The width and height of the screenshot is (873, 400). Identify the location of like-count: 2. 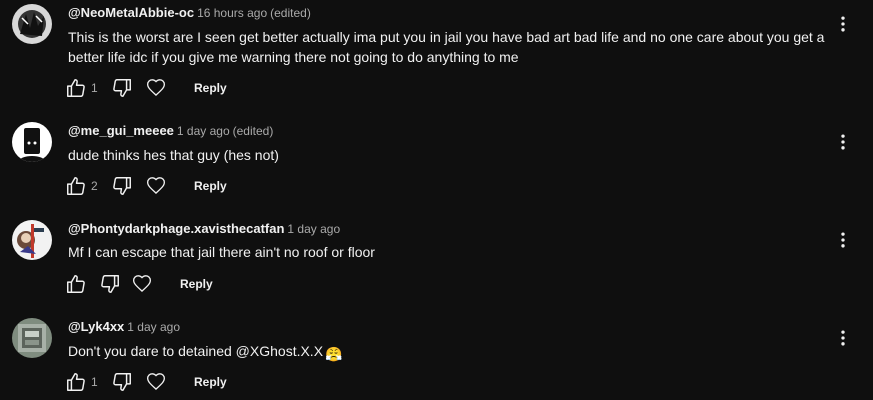
(94, 186).